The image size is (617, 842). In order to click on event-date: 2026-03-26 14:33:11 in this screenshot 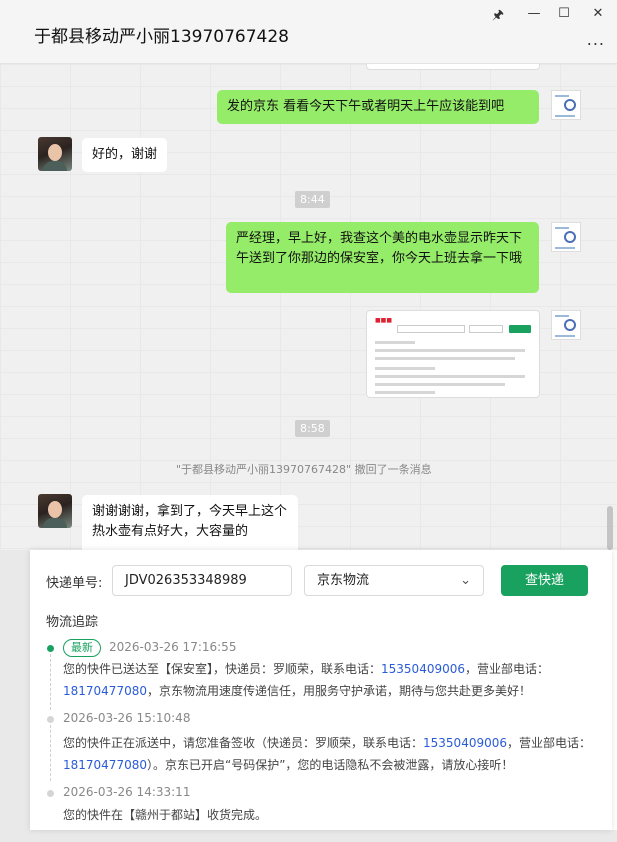, I will do `click(127, 792)`.